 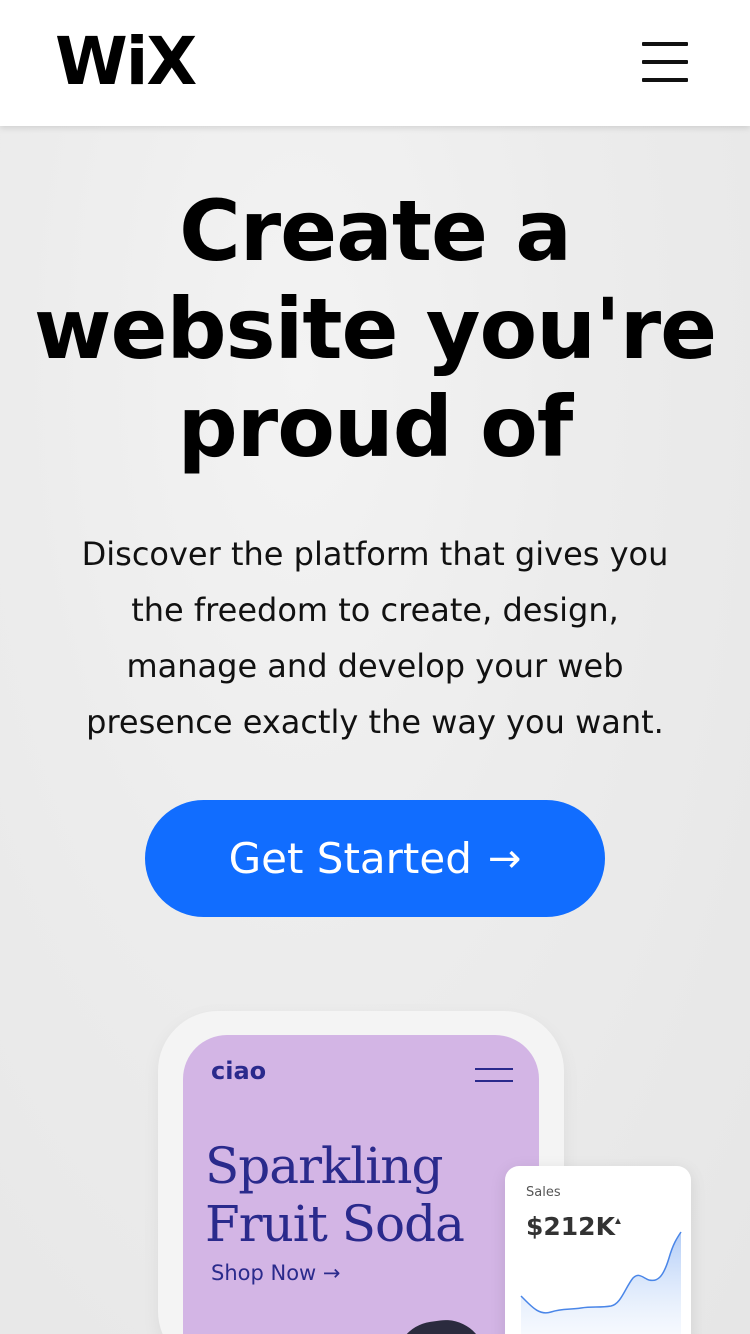 I want to click on soda-can-image, so click(x=438, y=1324).